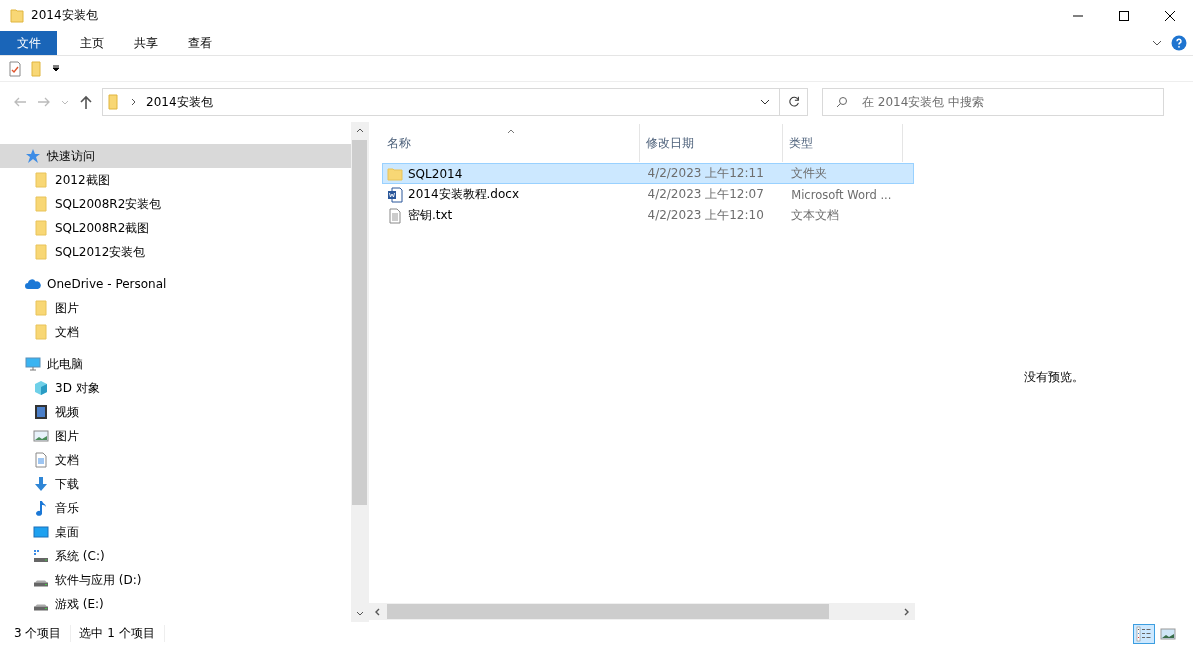  I want to click on dropdown-icon, so click(56, 68).